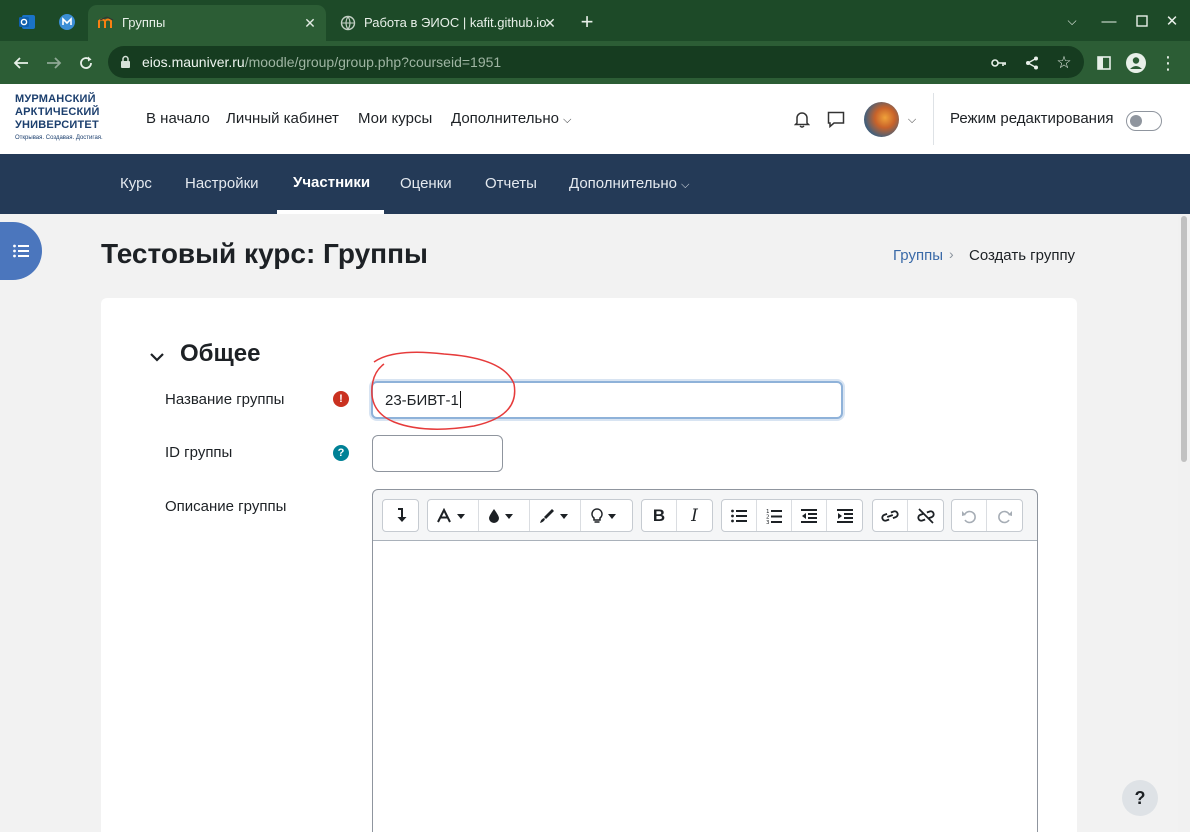  I want to click on secnav-participants: Участники, so click(331, 182).